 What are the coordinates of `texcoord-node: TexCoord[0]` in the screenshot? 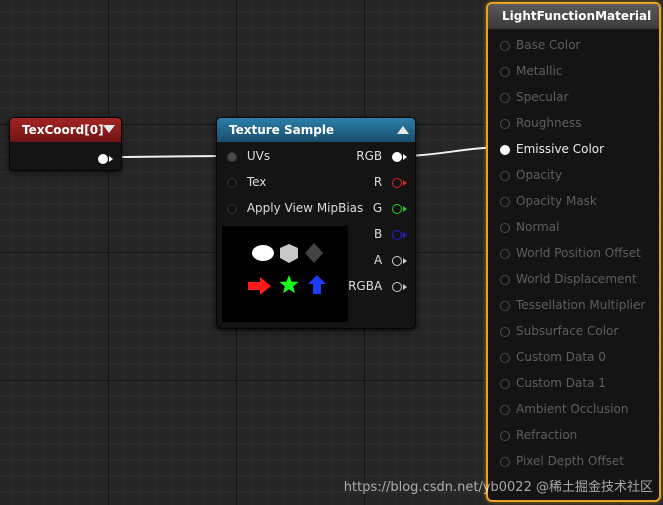 It's located at (65, 144).